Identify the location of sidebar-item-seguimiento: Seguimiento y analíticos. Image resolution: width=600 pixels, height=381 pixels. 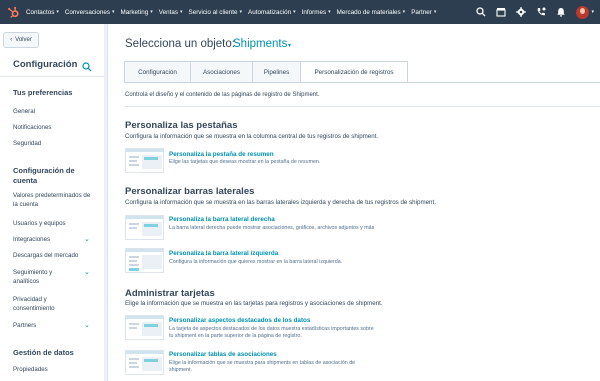
(43, 277).